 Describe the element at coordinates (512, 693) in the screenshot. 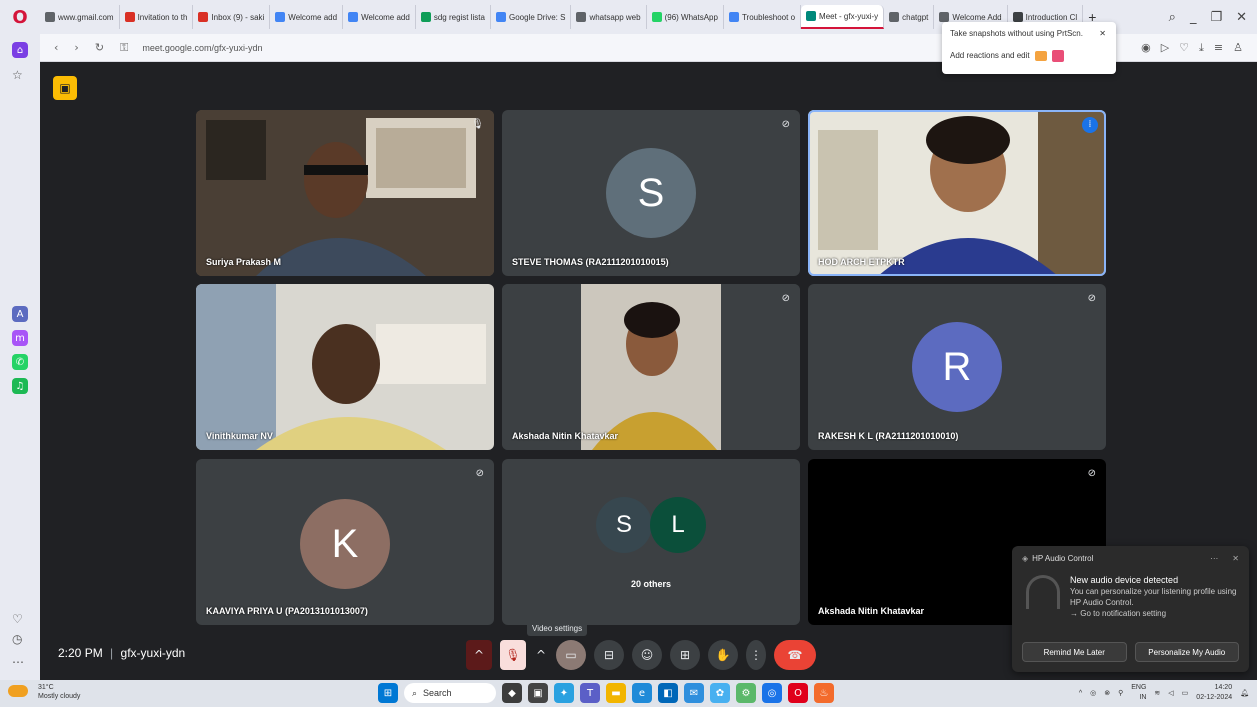

I see `widgets-icon: ◆` at that location.